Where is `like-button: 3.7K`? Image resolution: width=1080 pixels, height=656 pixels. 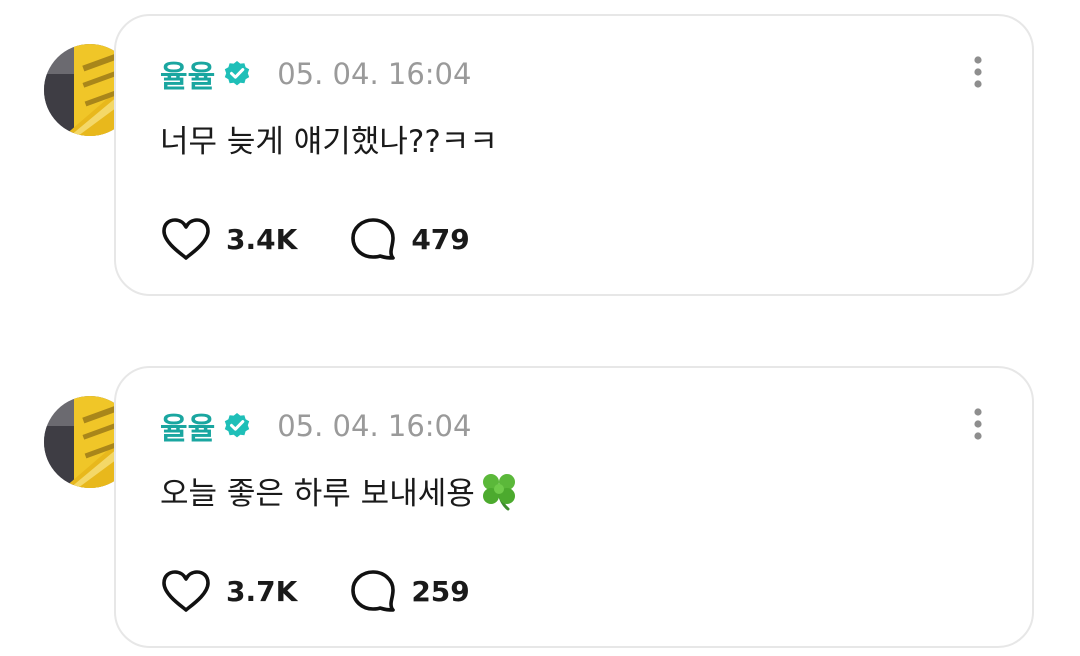
like-button: 3.7K is located at coordinates (228, 591).